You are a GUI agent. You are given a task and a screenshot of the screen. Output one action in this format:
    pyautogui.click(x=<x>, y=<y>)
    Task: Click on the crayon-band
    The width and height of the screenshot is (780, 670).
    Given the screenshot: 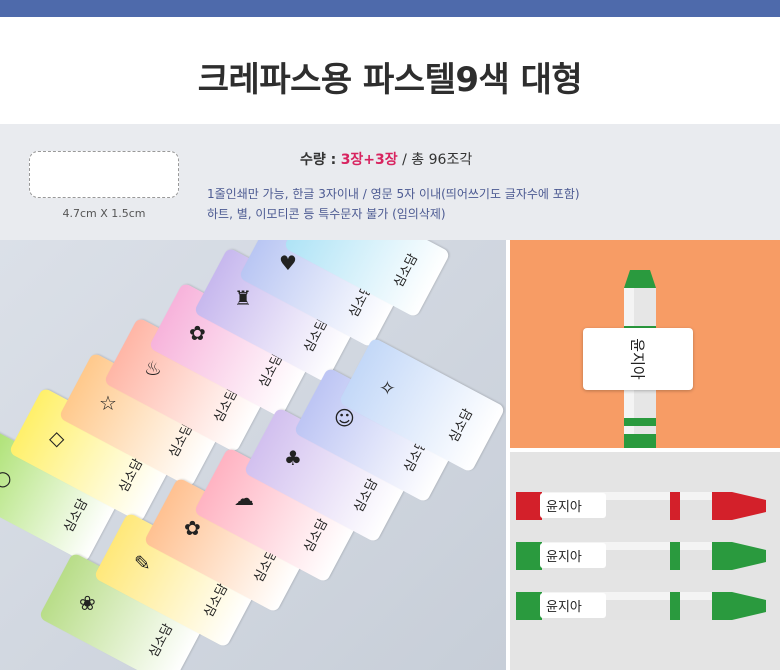 What is the action you would take?
    pyautogui.click(x=640, y=422)
    